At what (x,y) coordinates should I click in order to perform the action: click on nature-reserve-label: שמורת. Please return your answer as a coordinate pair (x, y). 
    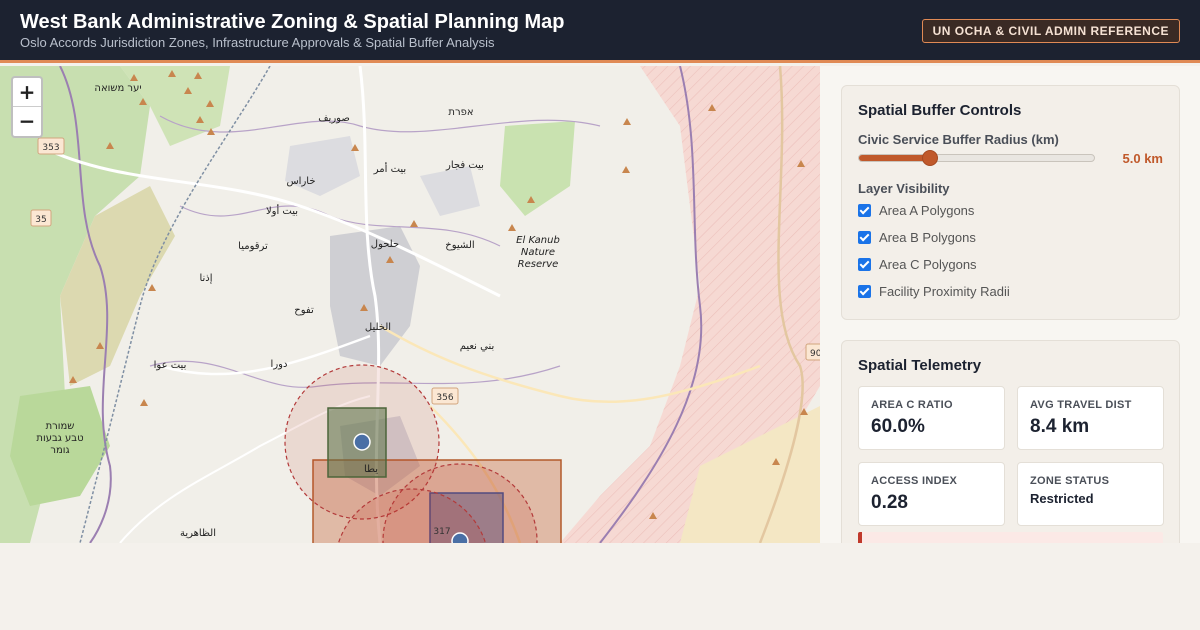
    Looking at the image, I should click on (60, 426).